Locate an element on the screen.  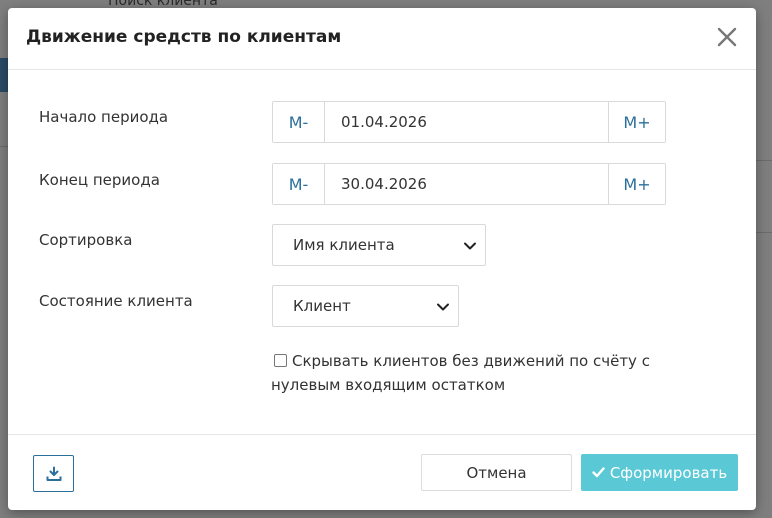
period-start-group: M- M+ is located at coordinates (469, 122).